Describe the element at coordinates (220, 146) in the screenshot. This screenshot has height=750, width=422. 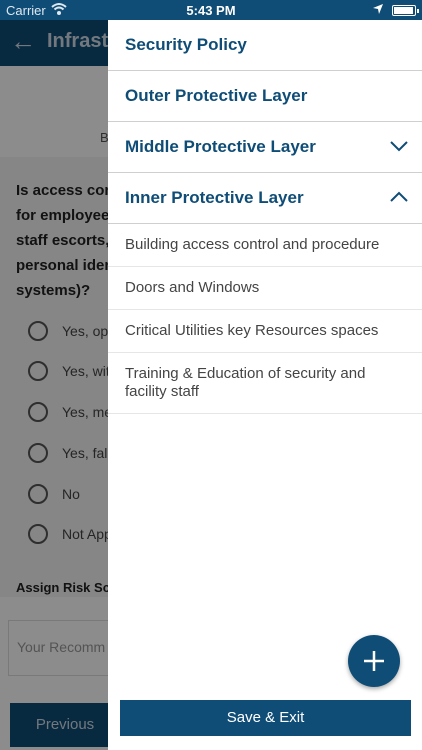
I see `section-label: Middle Protective Layer` at that location.